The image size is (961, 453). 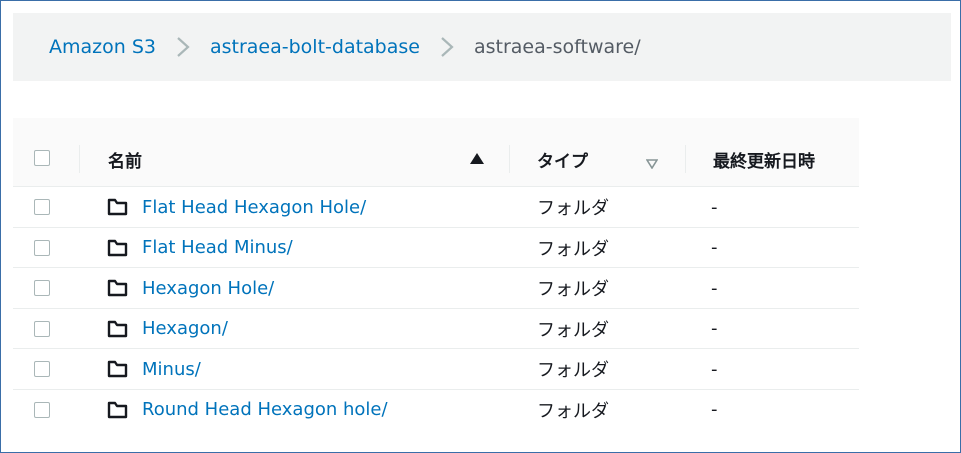 What do you see at coordinates (562, 159) in the screenshot?
I see `column-header-type: タイプ` at bounding box center [562, 159].